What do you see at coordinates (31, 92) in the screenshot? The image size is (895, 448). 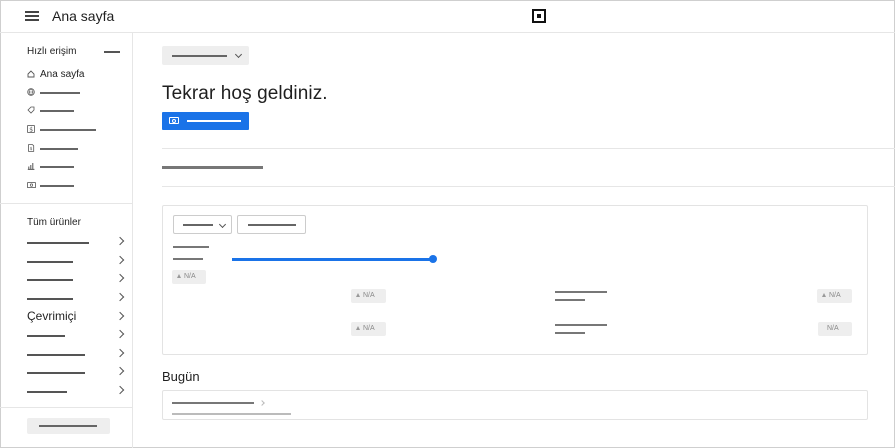 I see `globe-icon` at bounding box center [31, 92].